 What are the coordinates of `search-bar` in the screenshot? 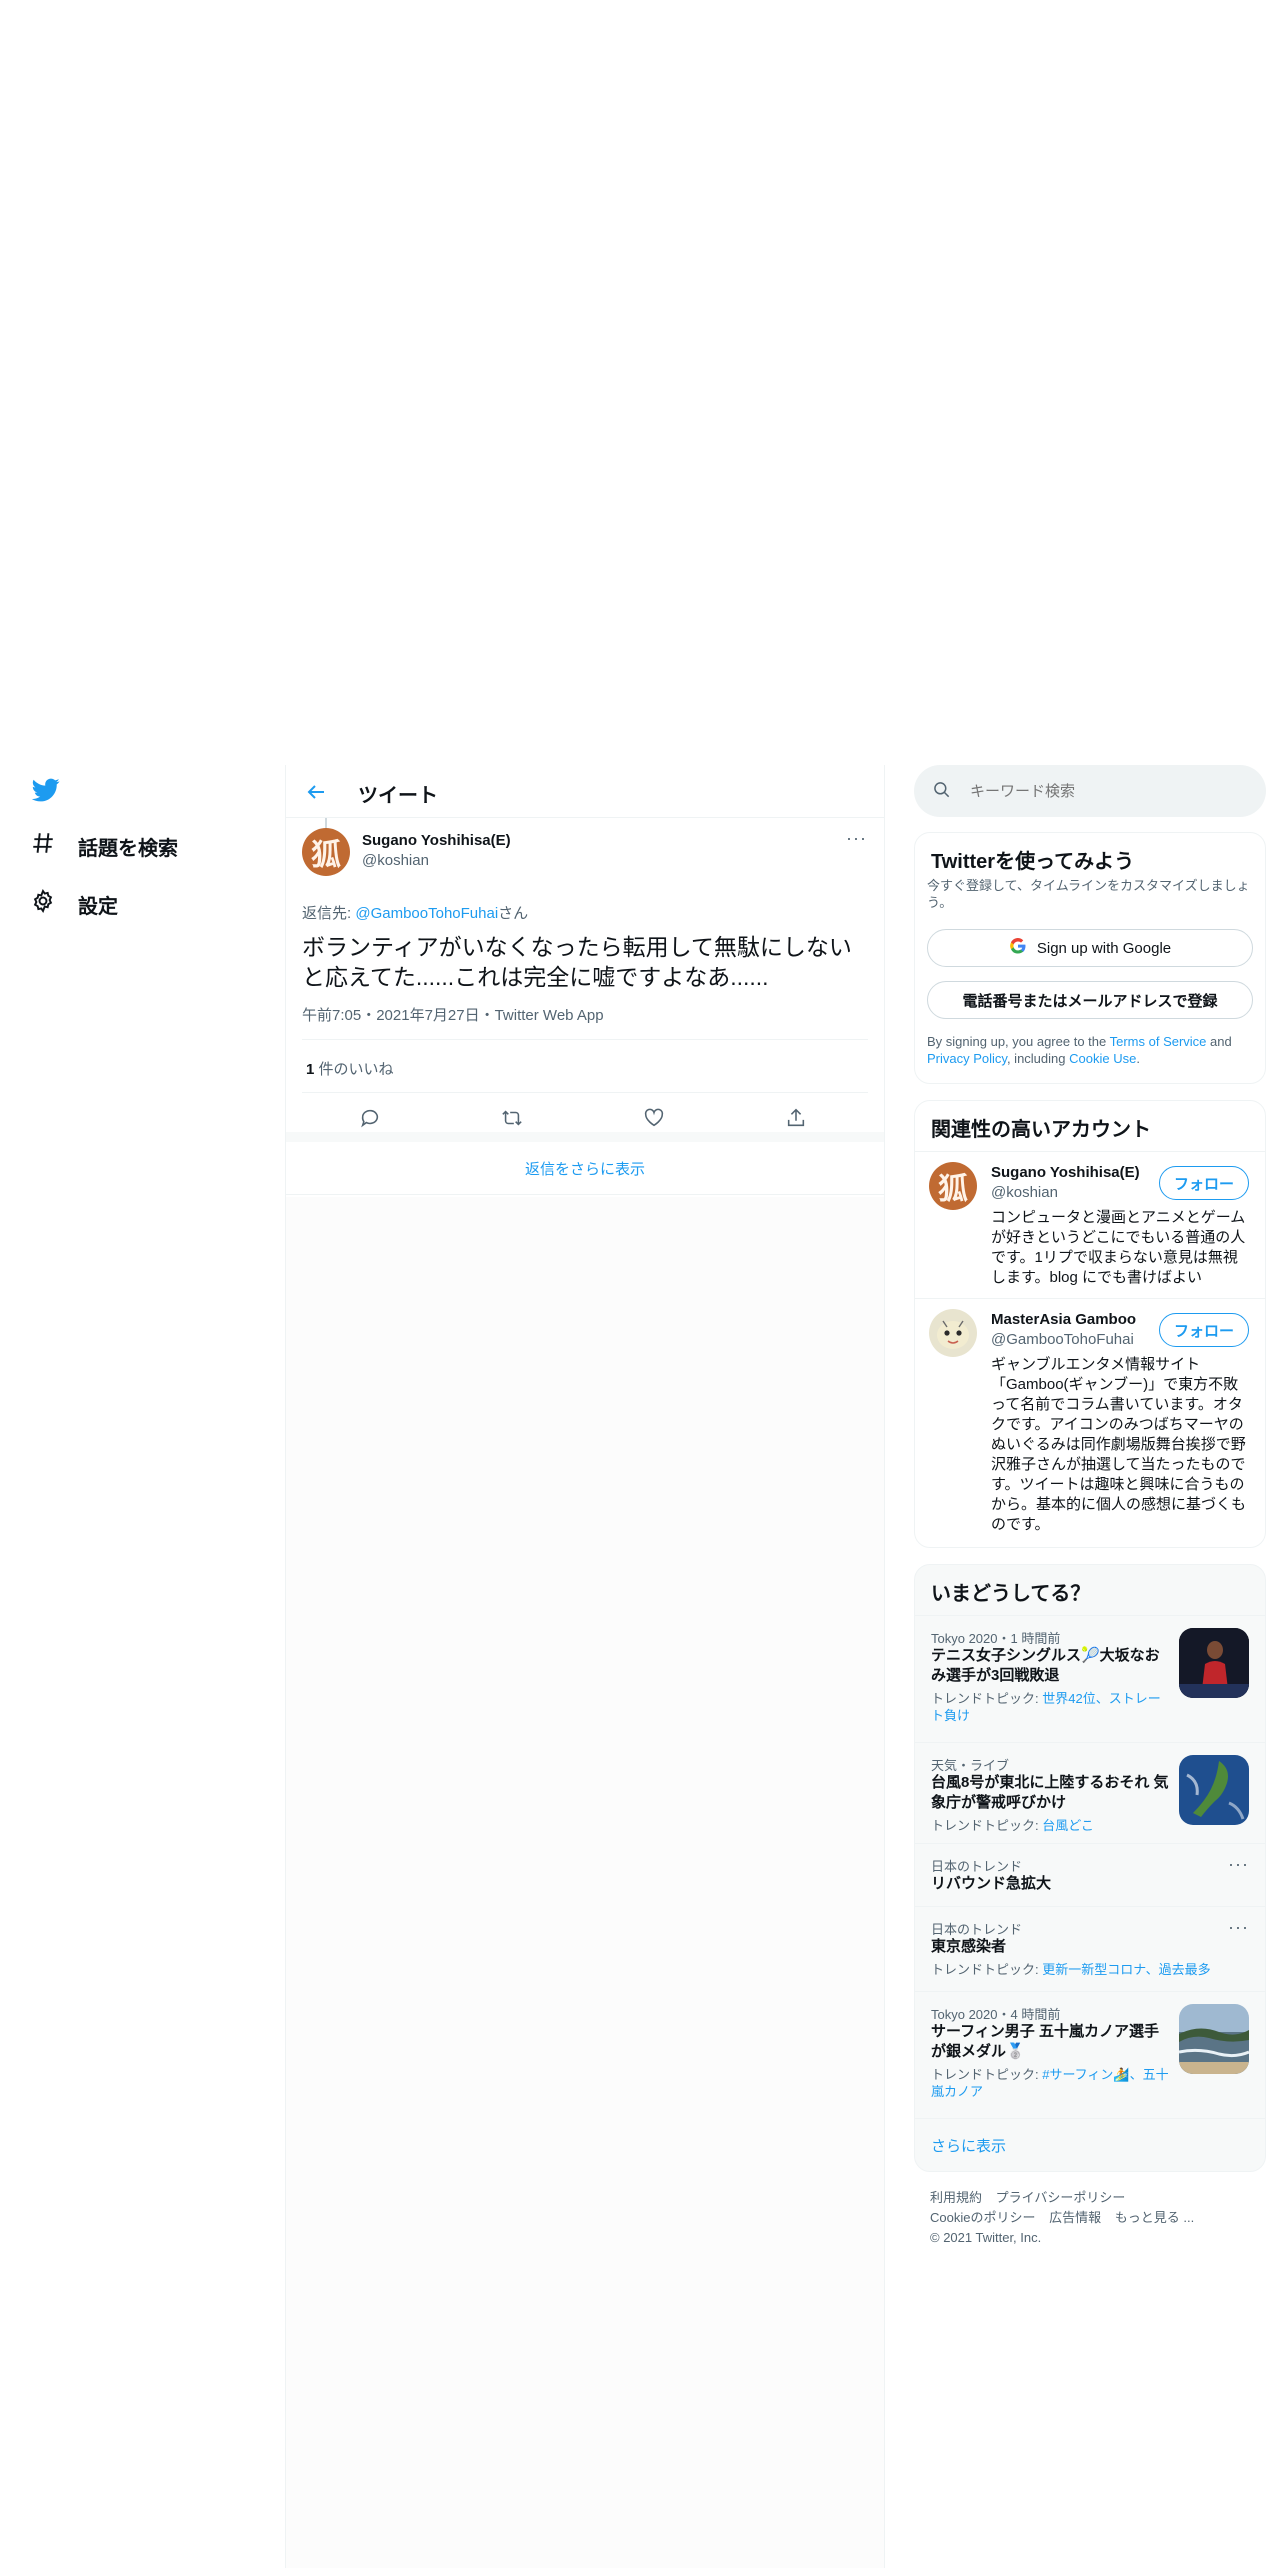 It's located at (1090, 791).